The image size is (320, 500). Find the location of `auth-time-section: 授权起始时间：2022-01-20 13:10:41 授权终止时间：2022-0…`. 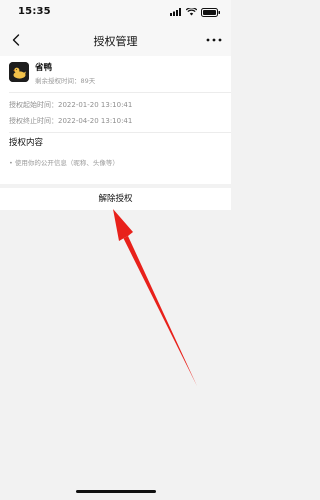

auth-time-section: 授权起始时间：2022-01-20 13:10:41 授权终止时间：2022-0… is located at coordinates (115, 112).